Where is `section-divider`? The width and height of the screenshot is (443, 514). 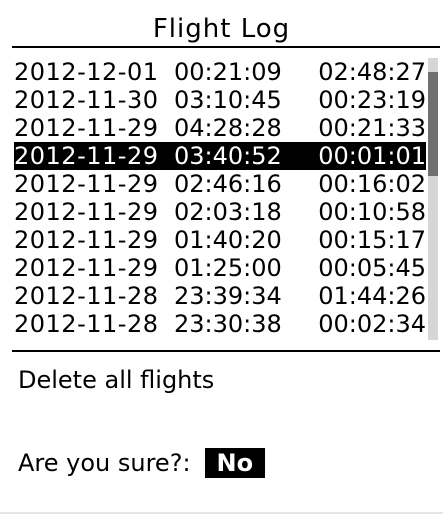 section-divider is located at coordinates (226, 351).